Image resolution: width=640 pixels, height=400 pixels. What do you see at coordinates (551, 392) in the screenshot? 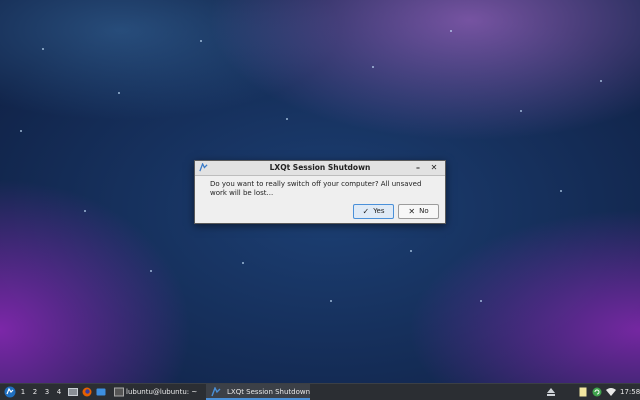
I see `eject-icon` at bounding box center [551, 392].